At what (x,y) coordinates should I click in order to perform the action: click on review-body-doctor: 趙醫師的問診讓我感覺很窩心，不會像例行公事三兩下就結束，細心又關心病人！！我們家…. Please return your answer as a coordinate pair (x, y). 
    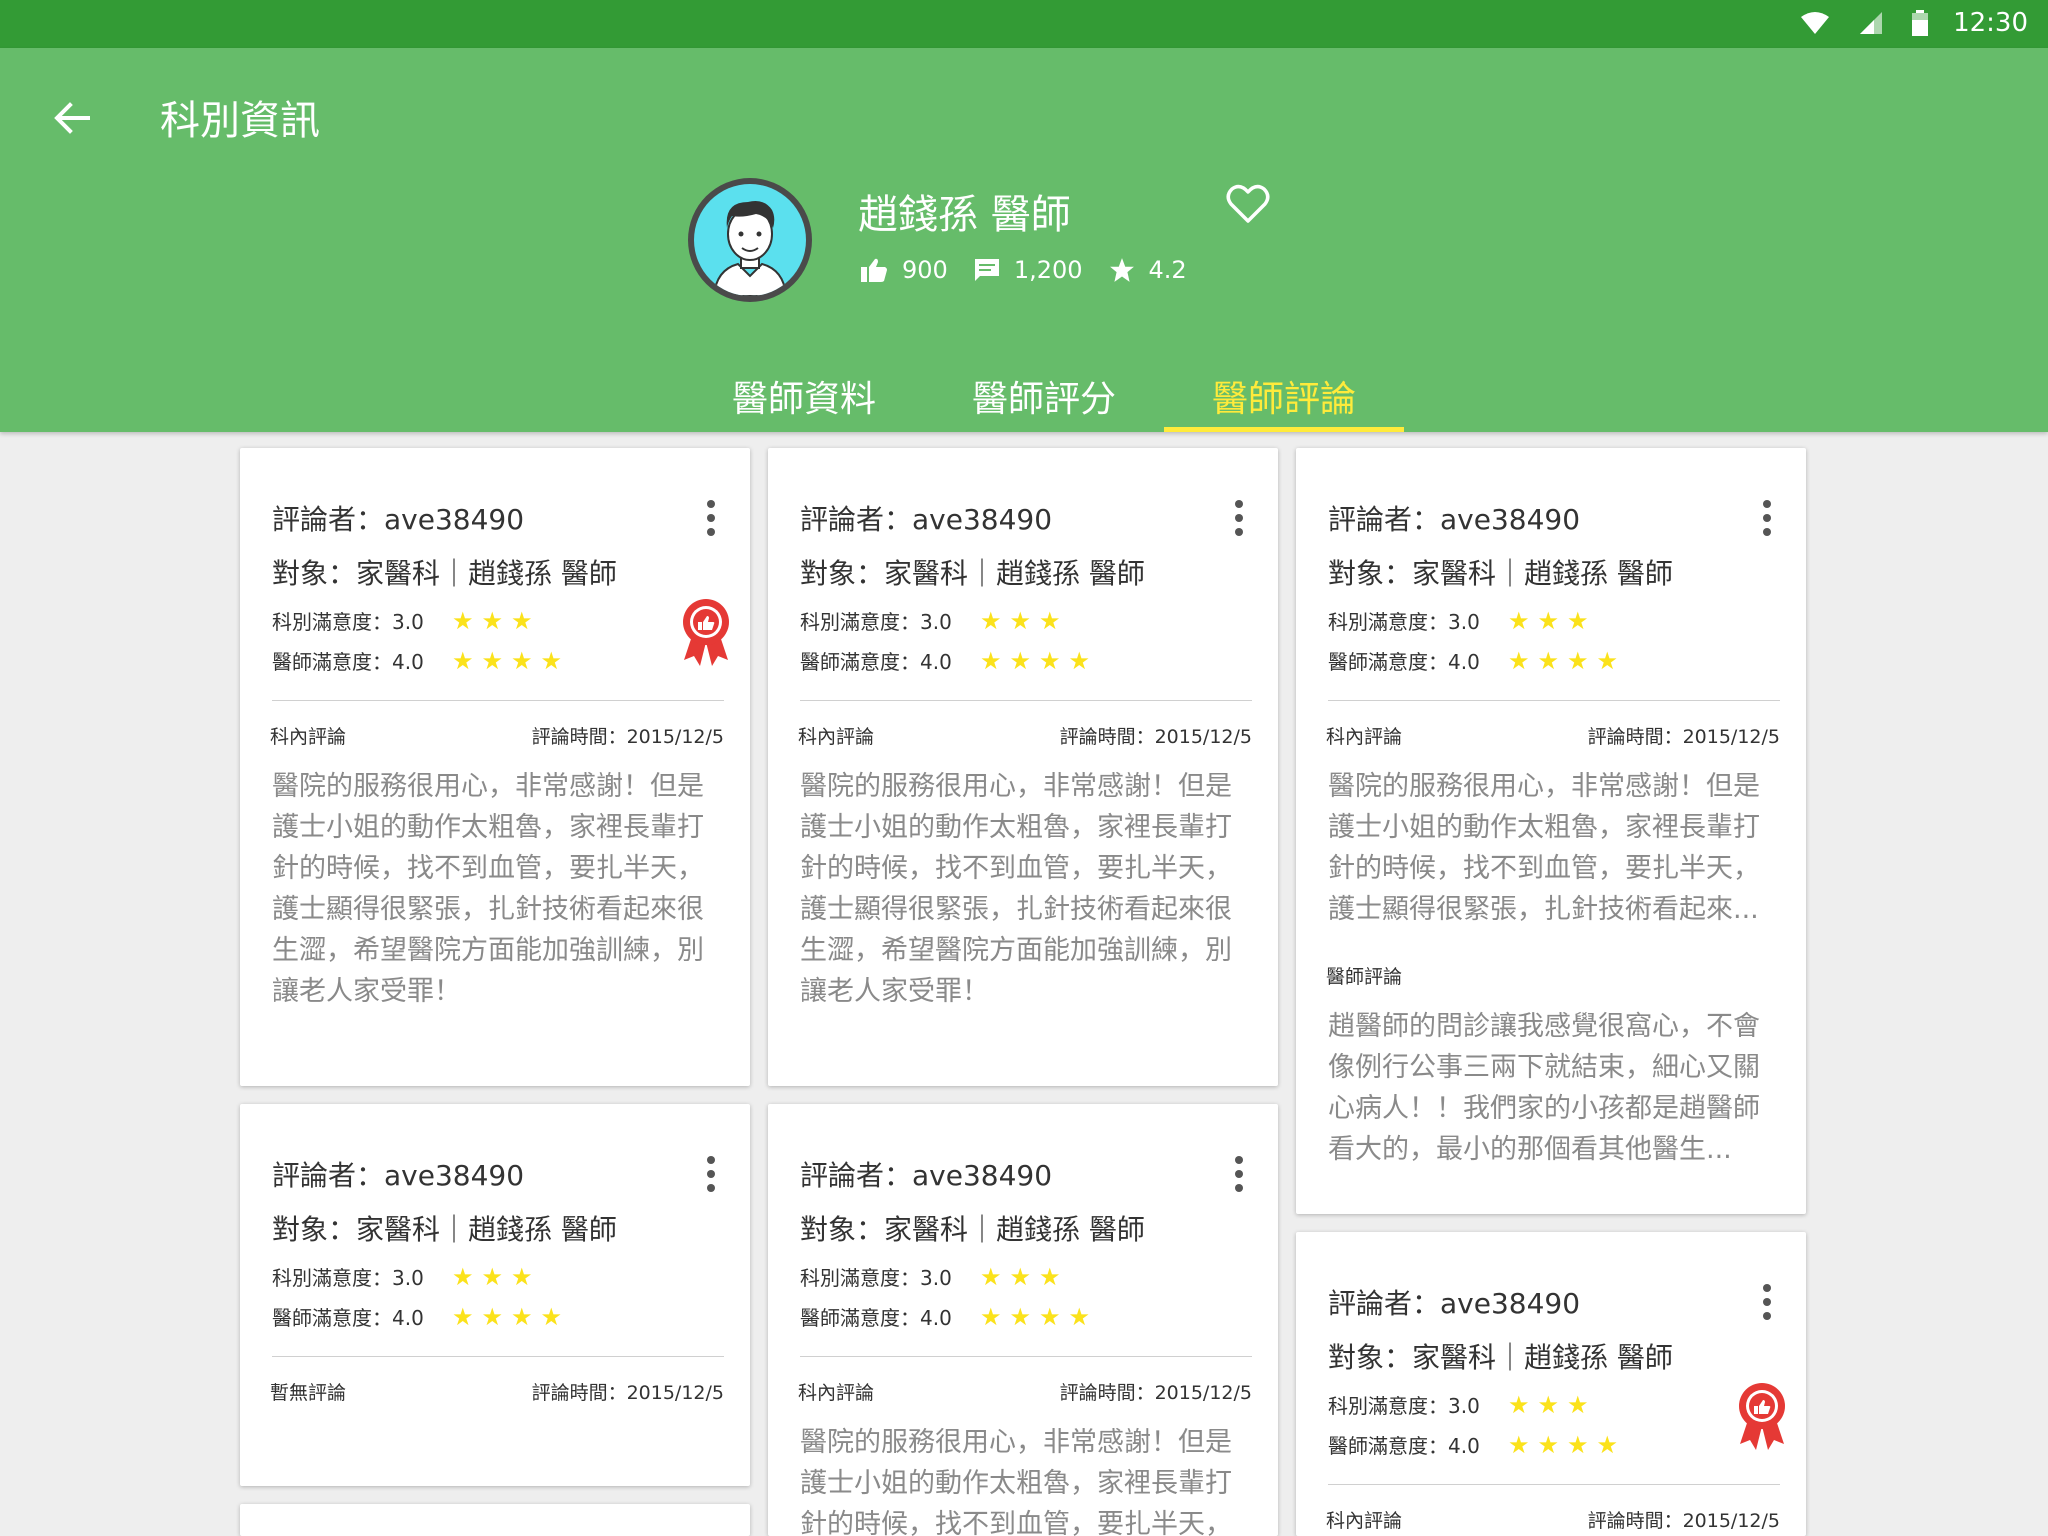
    Looking at the image, I should click on (1544, 1088).